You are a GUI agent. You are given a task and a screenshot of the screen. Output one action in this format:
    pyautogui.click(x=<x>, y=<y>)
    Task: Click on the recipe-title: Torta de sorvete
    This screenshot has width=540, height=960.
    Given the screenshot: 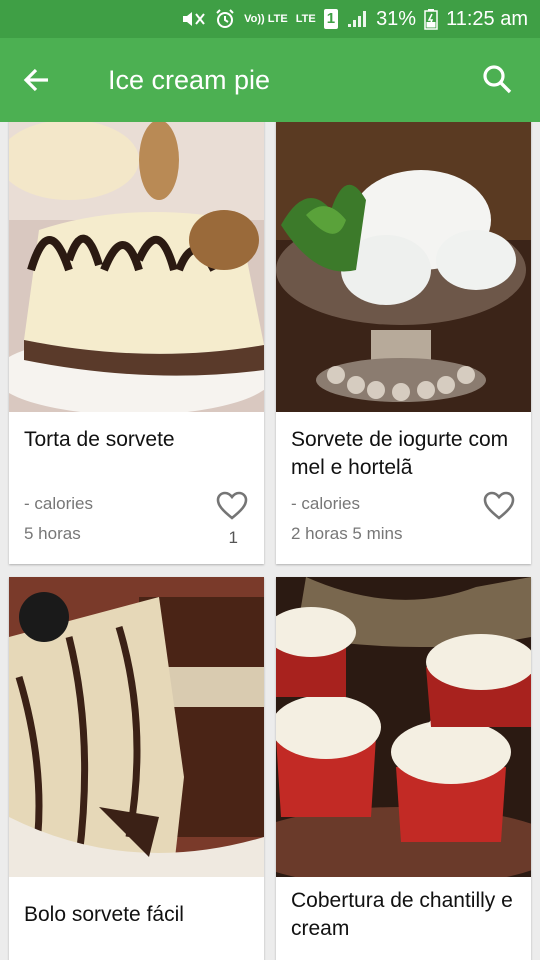 What is the action you would take?
    pyautogui.click(x=99, y=439)
    